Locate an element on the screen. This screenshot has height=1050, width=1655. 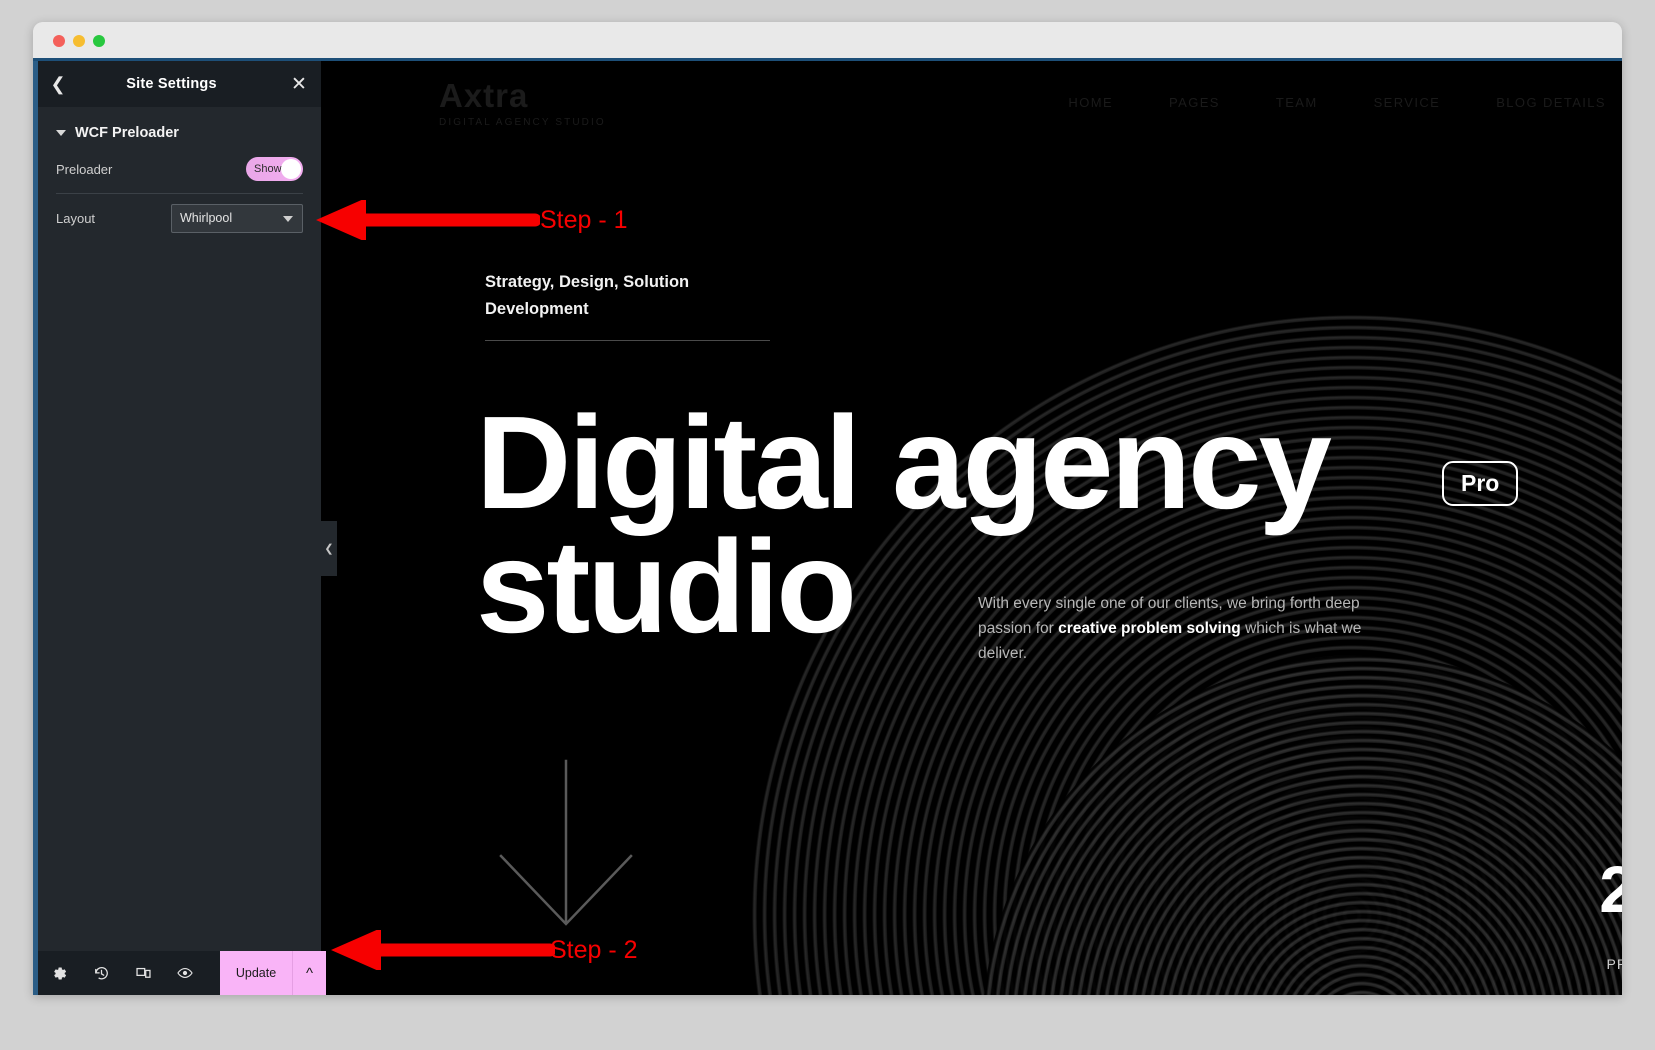
preloader-toggle-label: Show is located at coordinates (268, 169).